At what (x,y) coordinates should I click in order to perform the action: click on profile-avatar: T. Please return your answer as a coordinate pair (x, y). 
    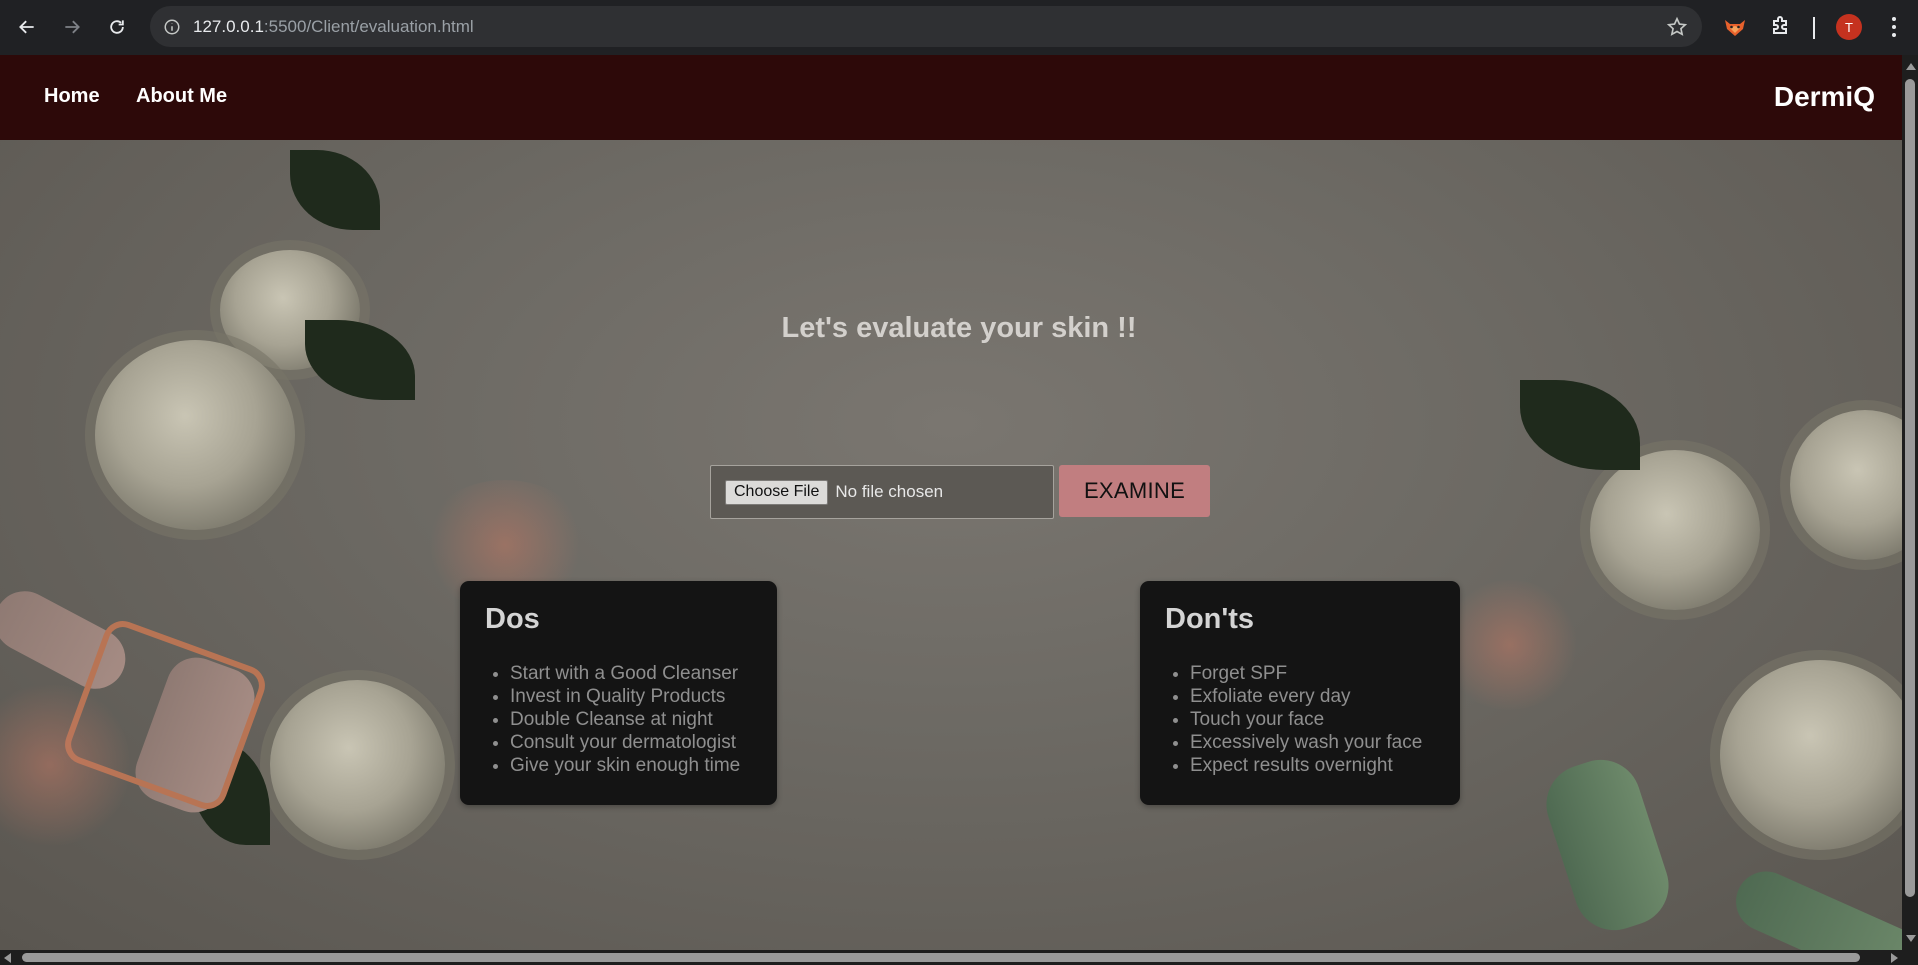
    Looking at the image, I should click on (1849, 27).